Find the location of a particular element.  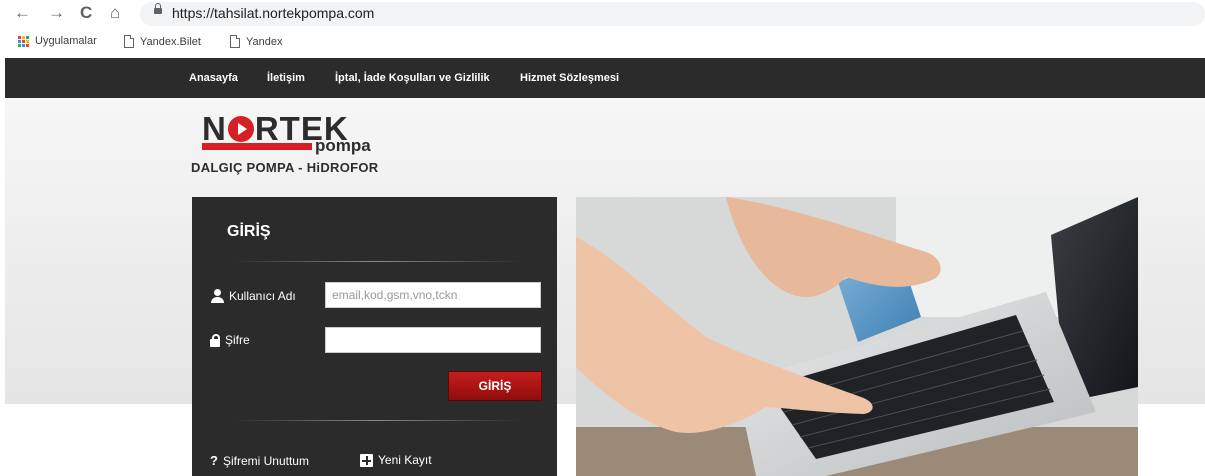

address-bar: https://tahsilat.nortekpompa.com is located at coordinates (672, 14).